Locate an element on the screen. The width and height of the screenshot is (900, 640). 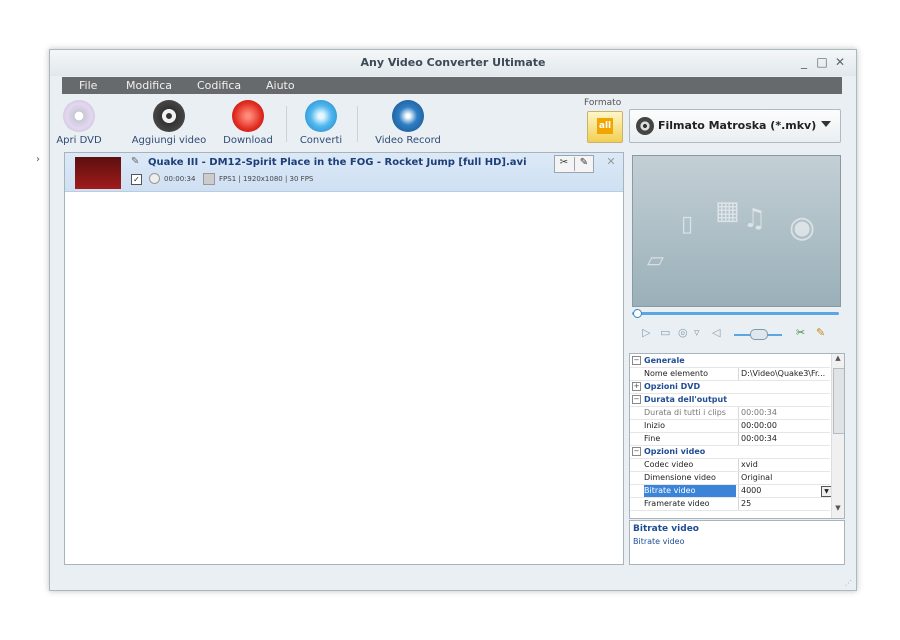
sidebar-toggle-arrow: › is located at coordinates (41, 160).